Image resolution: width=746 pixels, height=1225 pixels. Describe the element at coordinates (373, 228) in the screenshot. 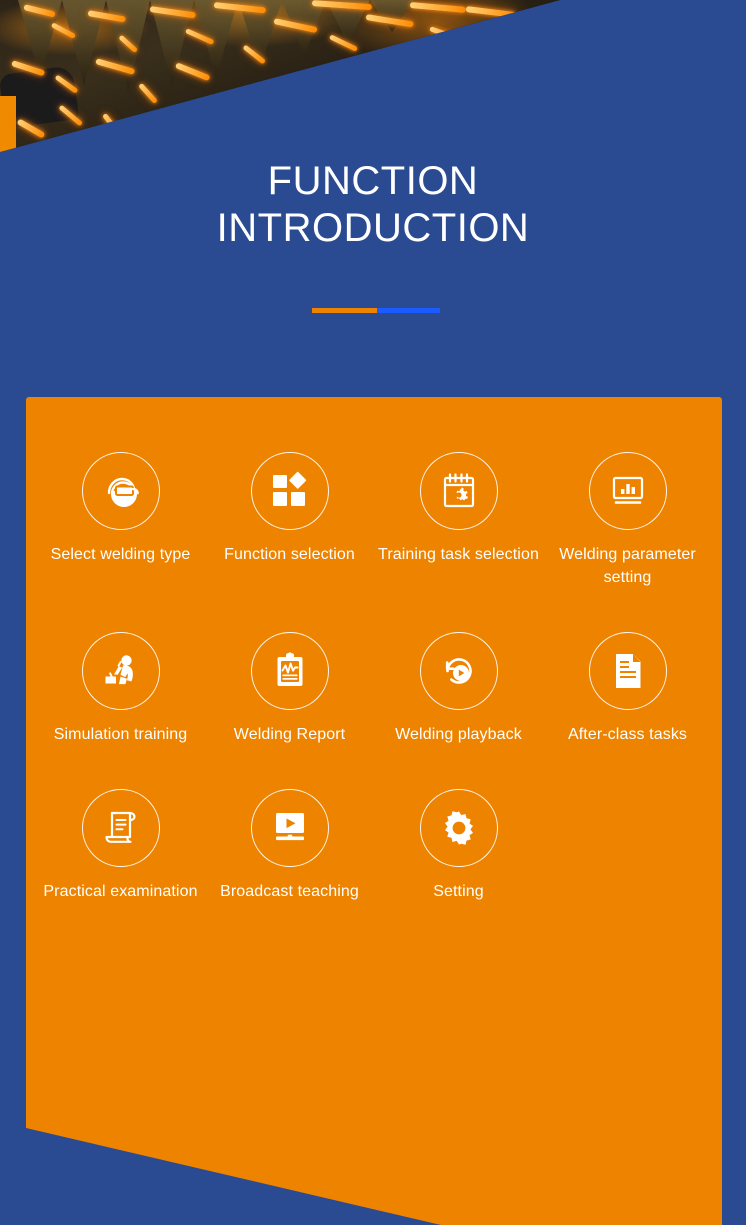

I see `page-title-line-2: INTRODUCTION` at that location.